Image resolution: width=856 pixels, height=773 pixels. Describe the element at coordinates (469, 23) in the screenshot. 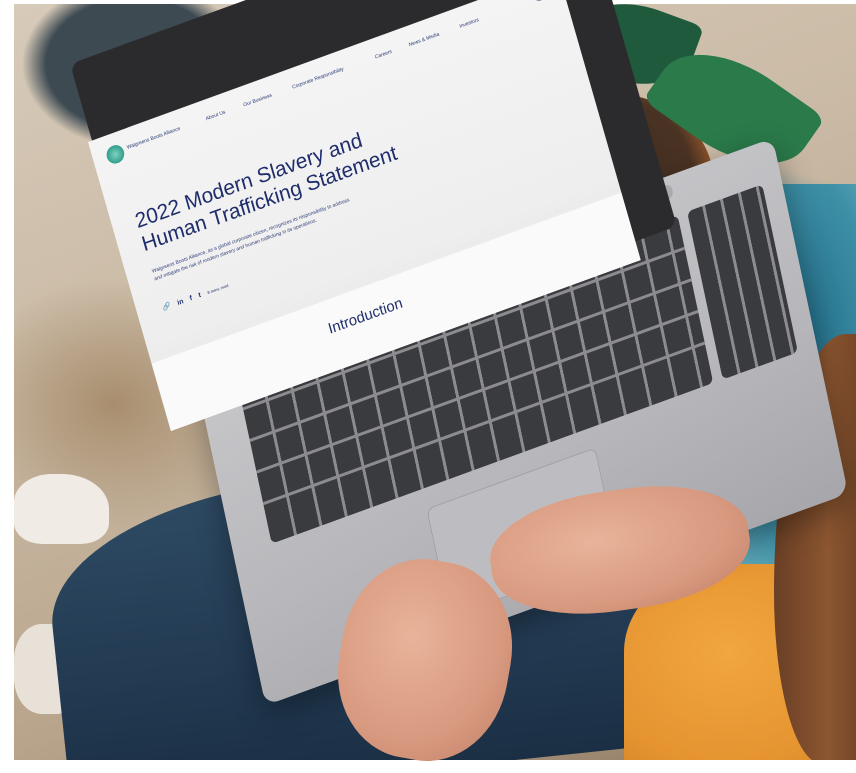

I see `nav-item-investors: Investors` at that location.